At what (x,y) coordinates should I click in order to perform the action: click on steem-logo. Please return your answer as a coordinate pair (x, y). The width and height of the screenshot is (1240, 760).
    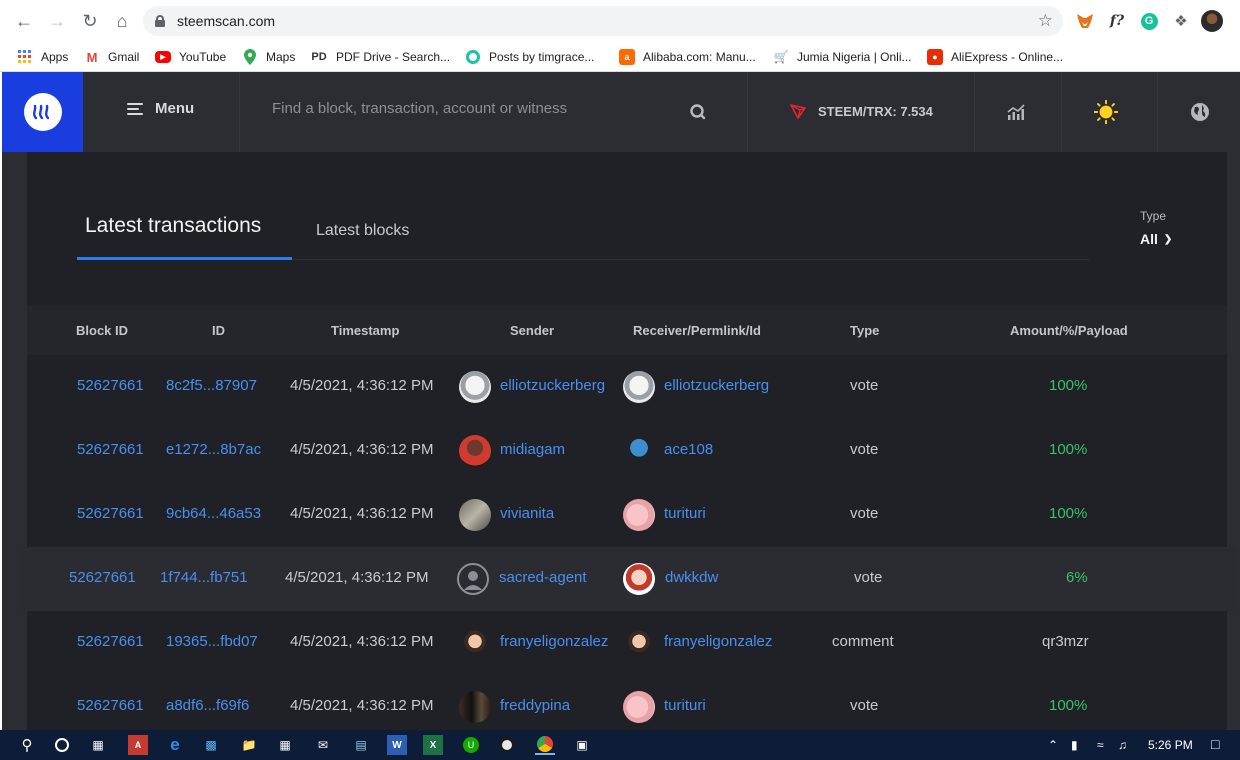
    Looking at the image, I should click on (42, 112).